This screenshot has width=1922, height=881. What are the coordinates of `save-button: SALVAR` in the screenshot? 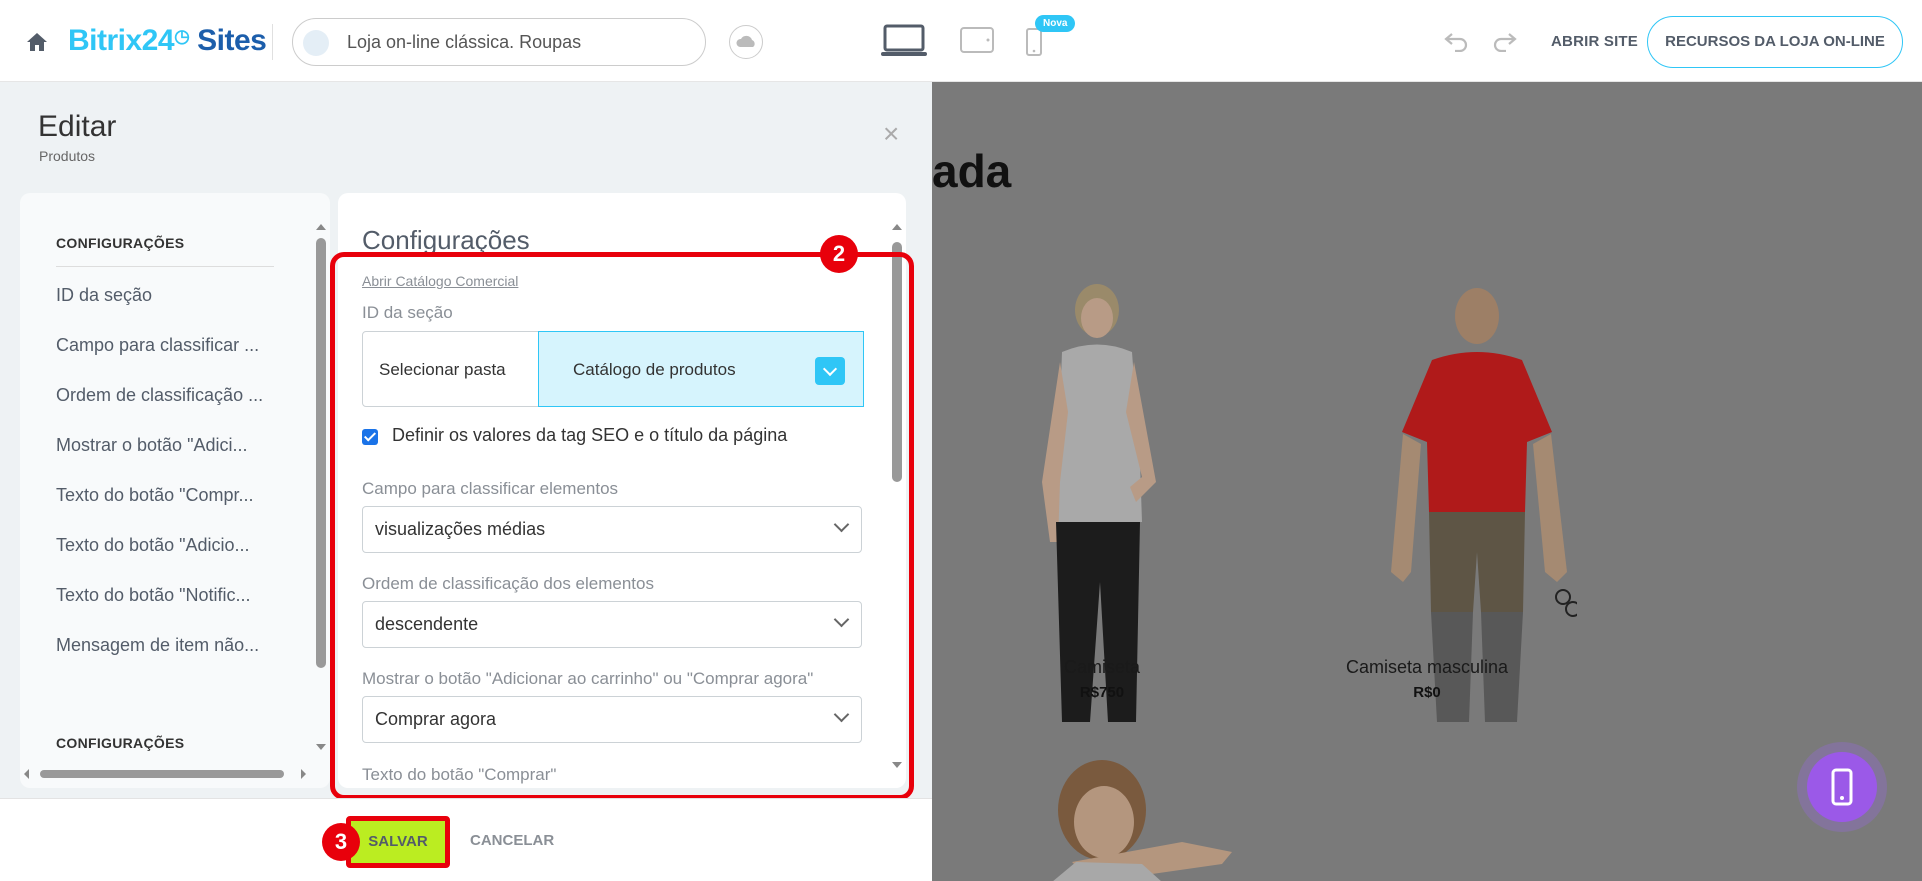 It's located at (398, 842).